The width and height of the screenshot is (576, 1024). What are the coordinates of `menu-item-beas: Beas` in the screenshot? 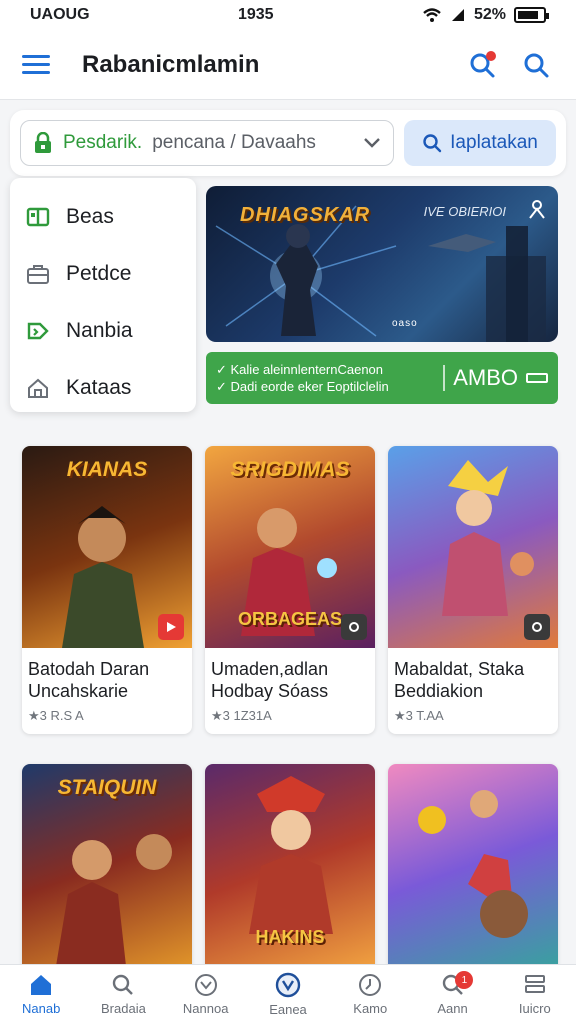 It's located at (103, 216).